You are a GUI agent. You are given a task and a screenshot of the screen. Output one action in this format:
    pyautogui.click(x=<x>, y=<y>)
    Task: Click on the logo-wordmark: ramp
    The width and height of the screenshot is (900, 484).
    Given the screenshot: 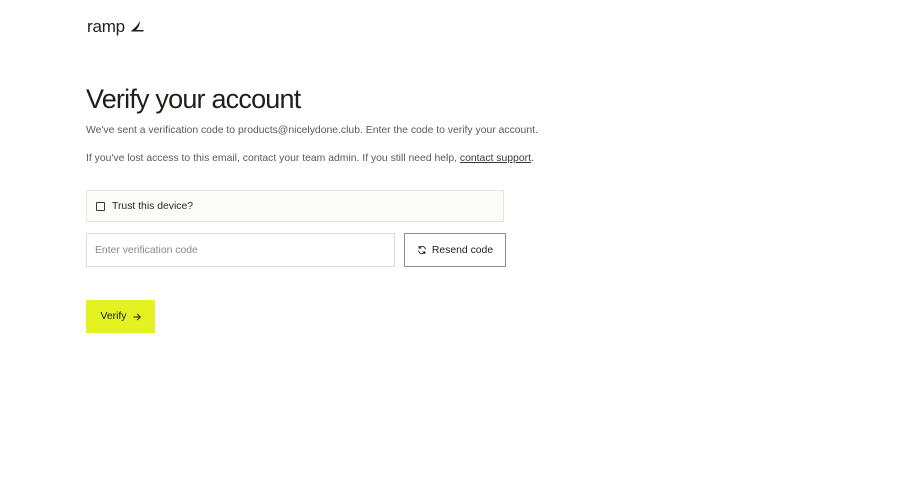 What is the action you would take?
    pyautogui.click(x=106, y=26)
    